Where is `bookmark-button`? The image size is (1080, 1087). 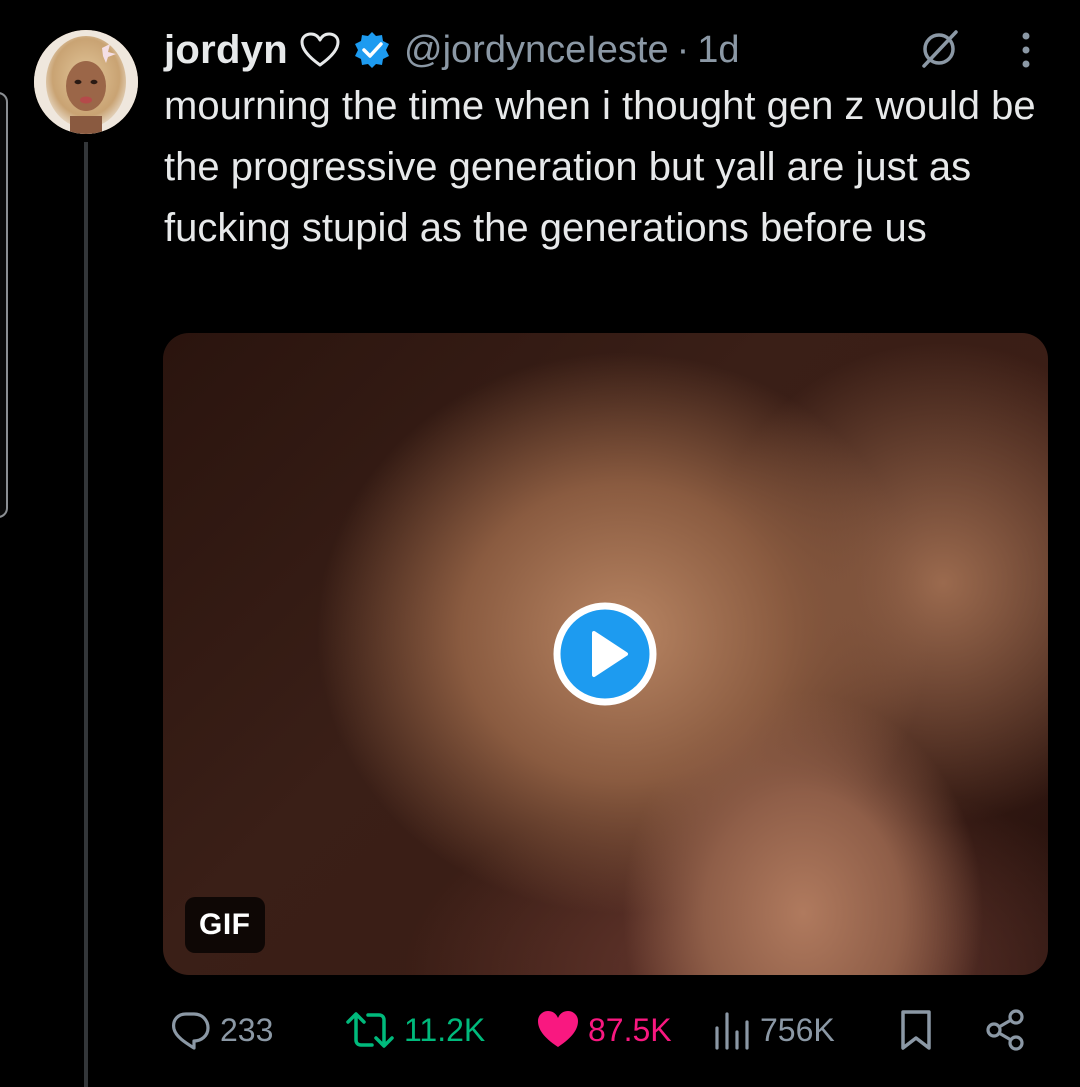 bookmark-button is located at coordinates (916, 1030).